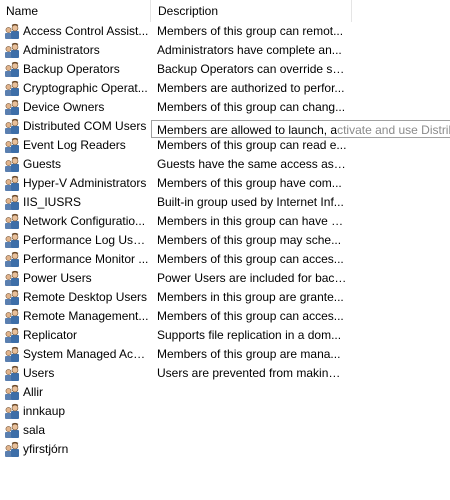 The width and height of the screenshot is (450, 500). What do you see at coordinates (44, 411) in the screenshot?
I see `group-name: innkaup` at bounding box center [44, 411].